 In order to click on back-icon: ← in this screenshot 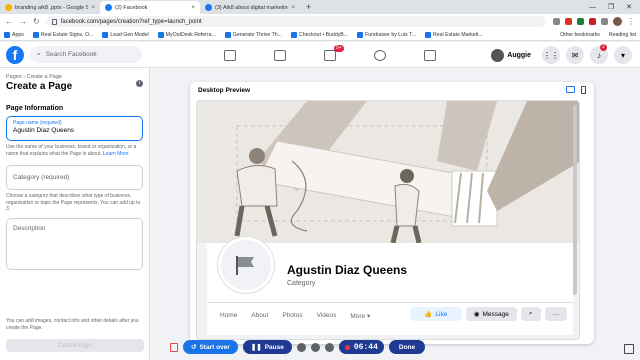, I will do `click(9, 21)`.